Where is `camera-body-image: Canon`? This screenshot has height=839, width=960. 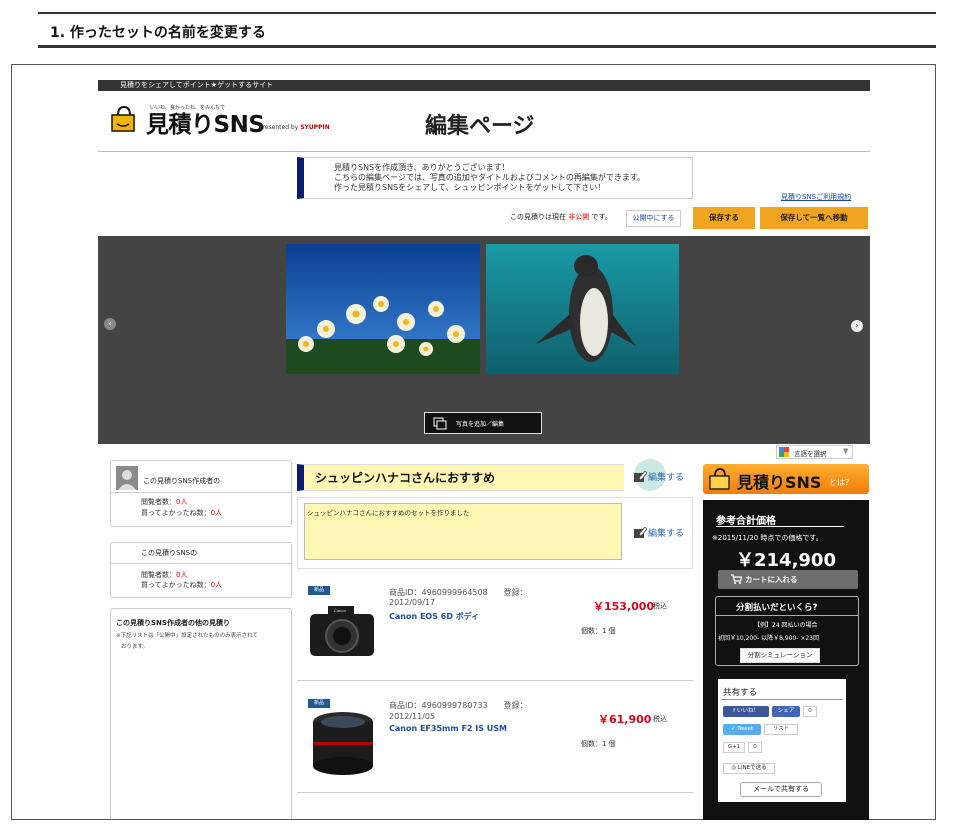
camera-body-image: Canon is located at coordinates (343, 630).